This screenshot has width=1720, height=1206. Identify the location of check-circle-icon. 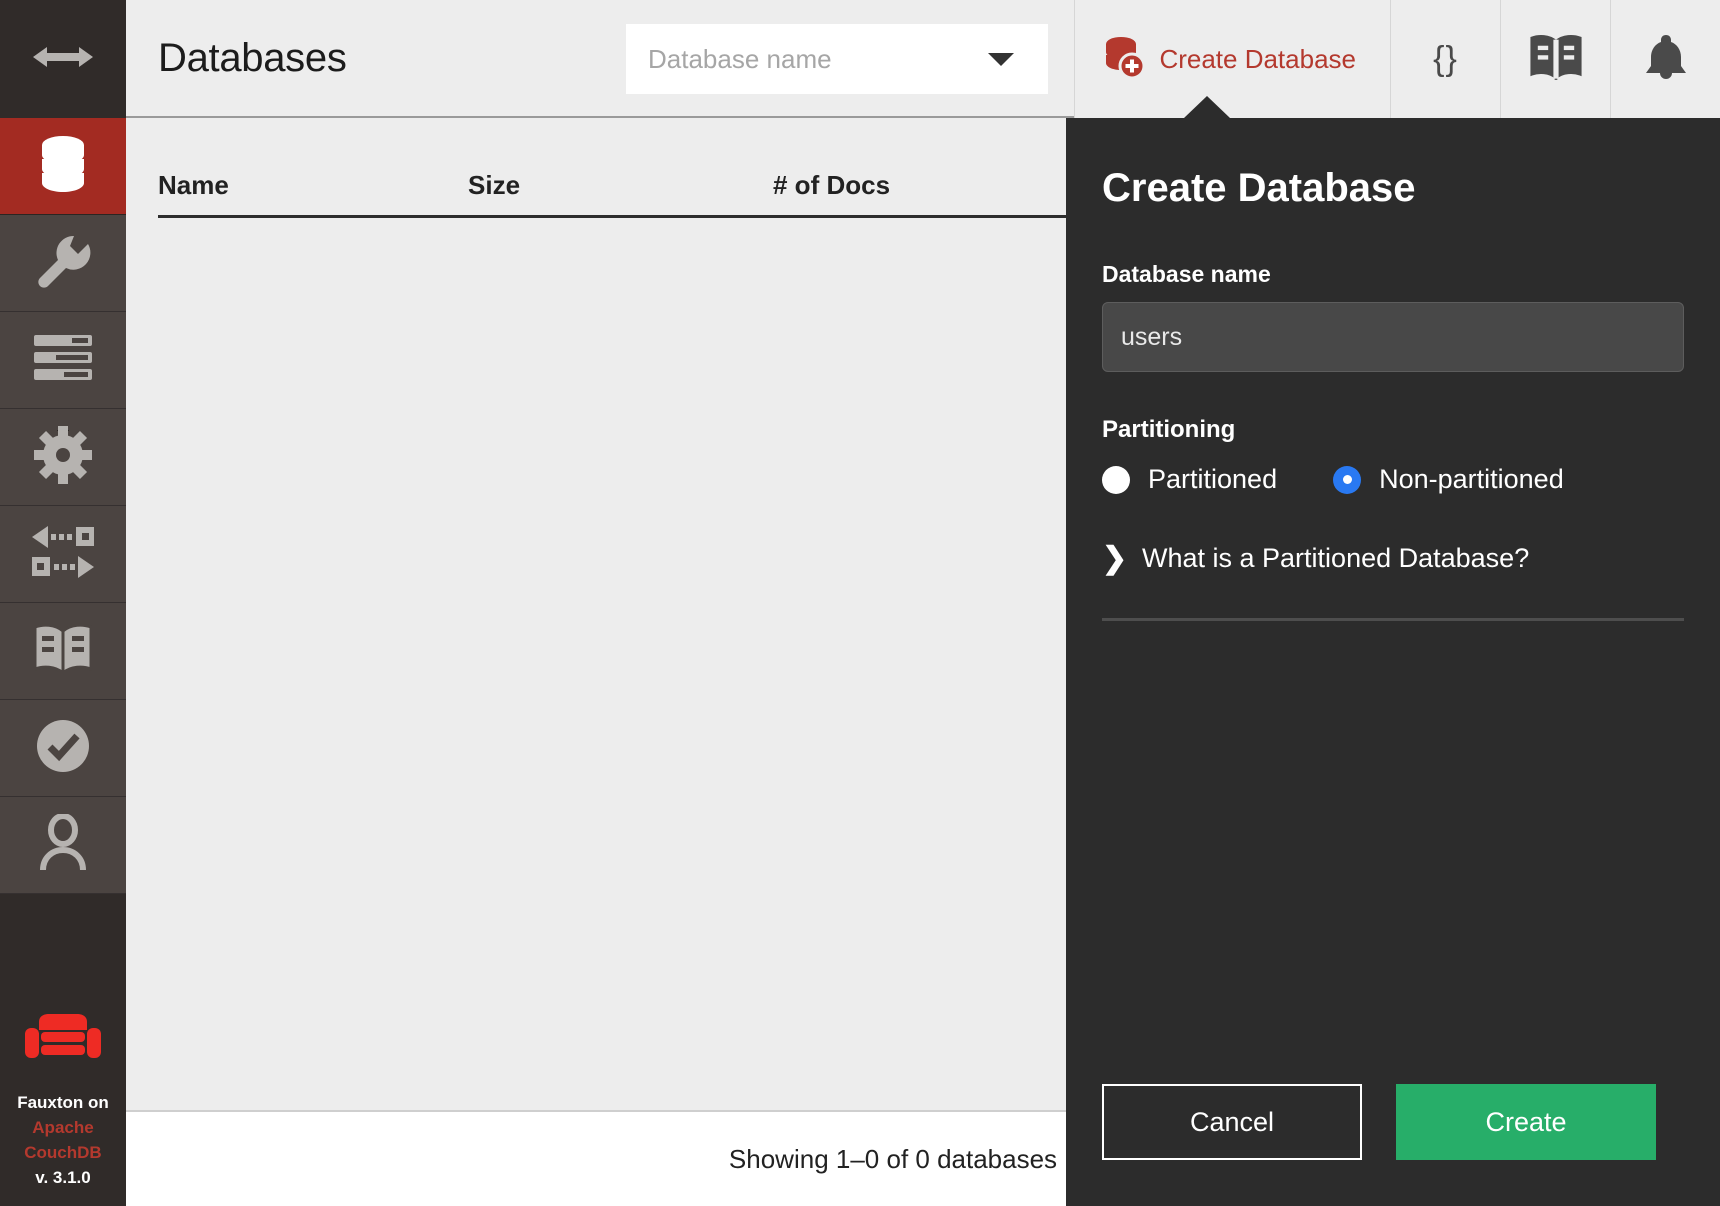
(63, 748).